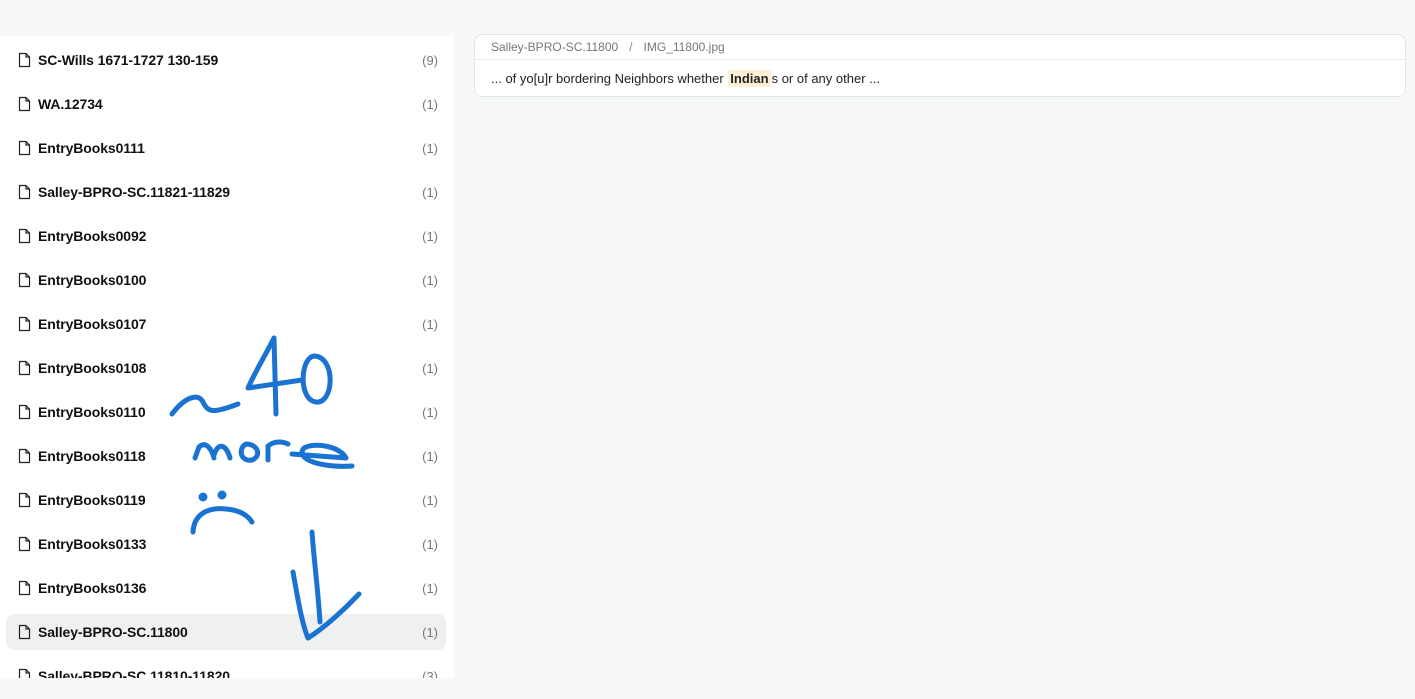 Image resolution: width=1415 pixels, height=699 pixels. I want to click on document-name: Salley-BPRO-SC.11810-11820, so click(134, 673).